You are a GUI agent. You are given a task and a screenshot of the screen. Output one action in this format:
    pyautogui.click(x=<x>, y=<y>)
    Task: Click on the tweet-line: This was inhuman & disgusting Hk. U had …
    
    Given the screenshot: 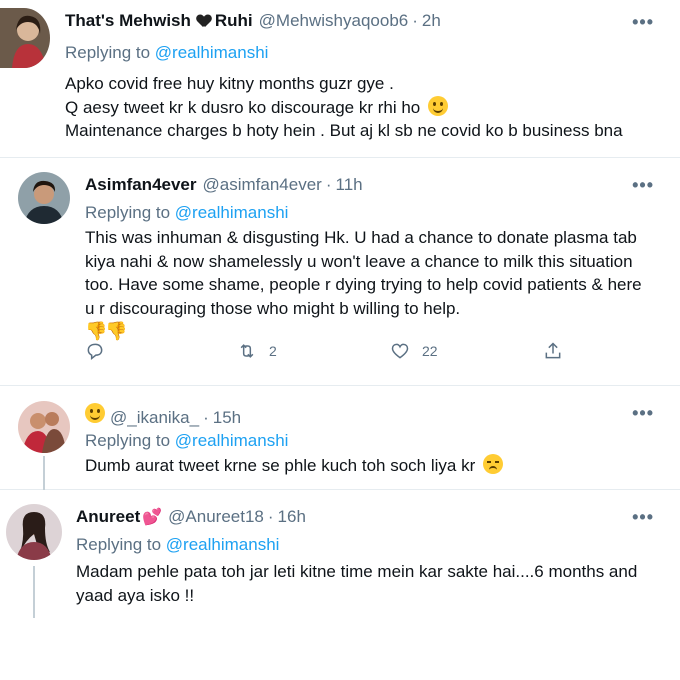 What is the action you would take?
    pyautogui.click(x=361, y=237)
    